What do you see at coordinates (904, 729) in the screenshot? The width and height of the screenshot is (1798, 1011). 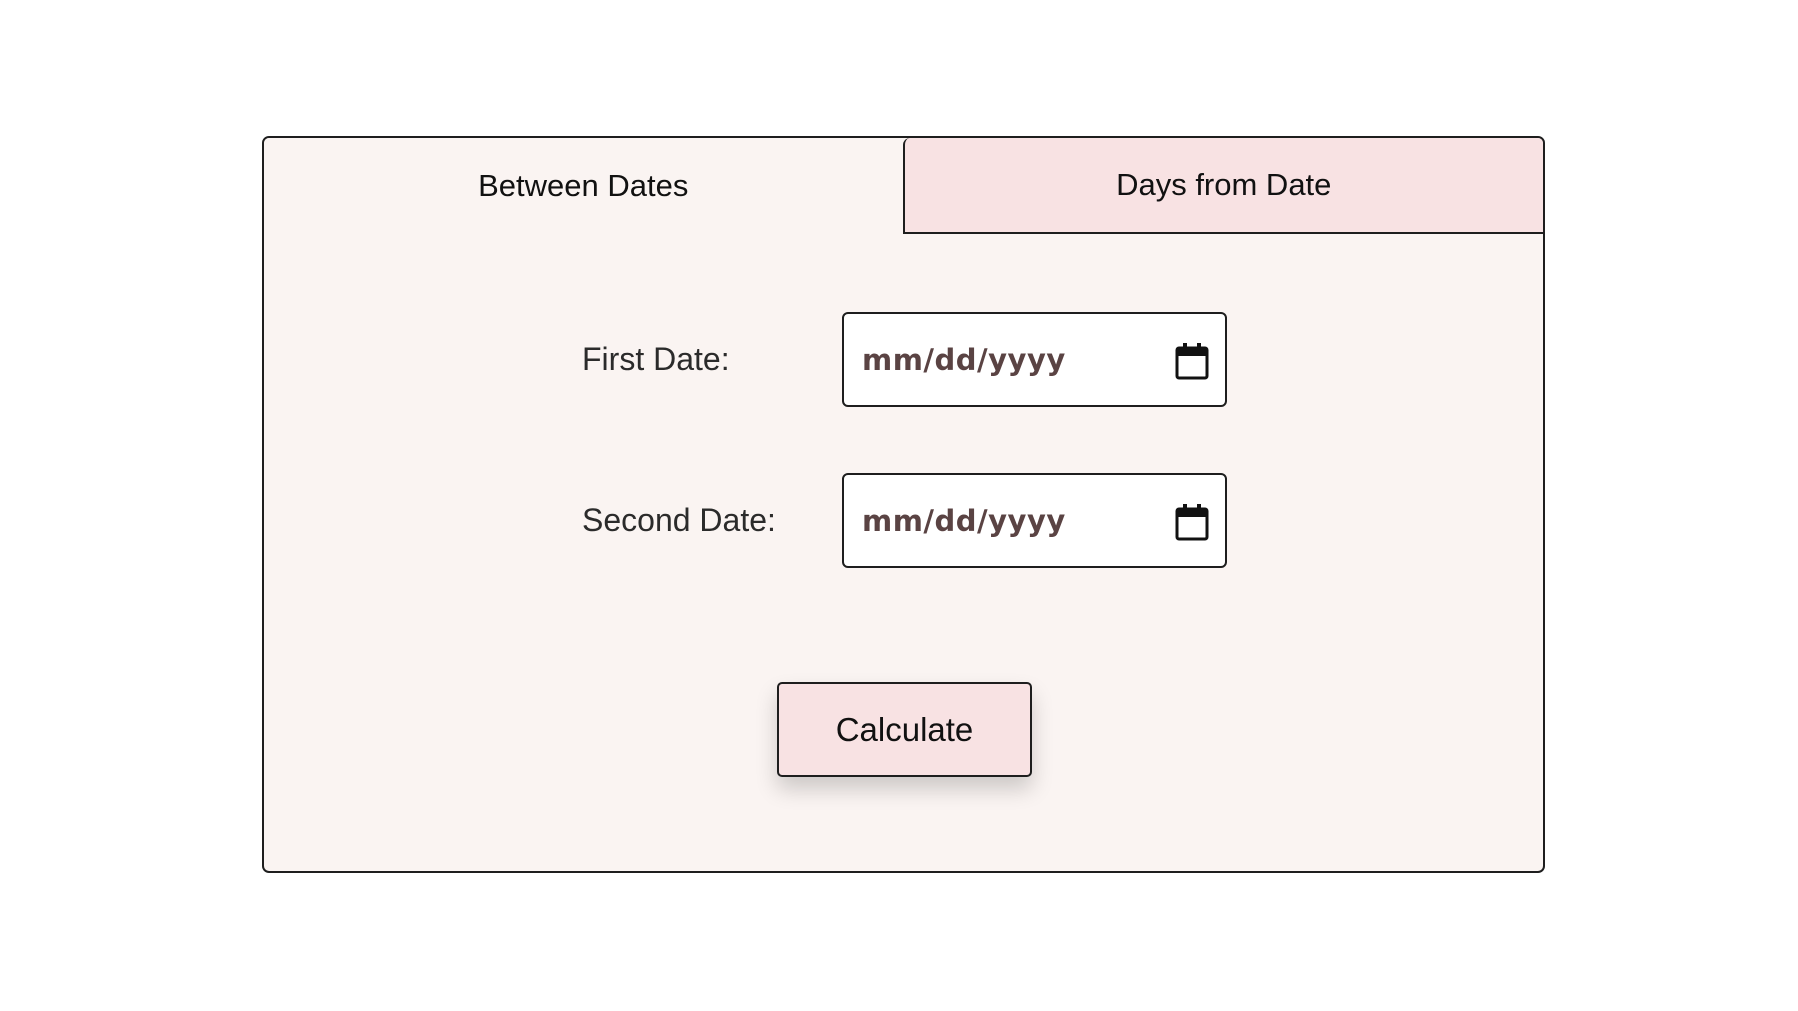 I see `calculate-button: Calculate` at bounding box center [904, 729].